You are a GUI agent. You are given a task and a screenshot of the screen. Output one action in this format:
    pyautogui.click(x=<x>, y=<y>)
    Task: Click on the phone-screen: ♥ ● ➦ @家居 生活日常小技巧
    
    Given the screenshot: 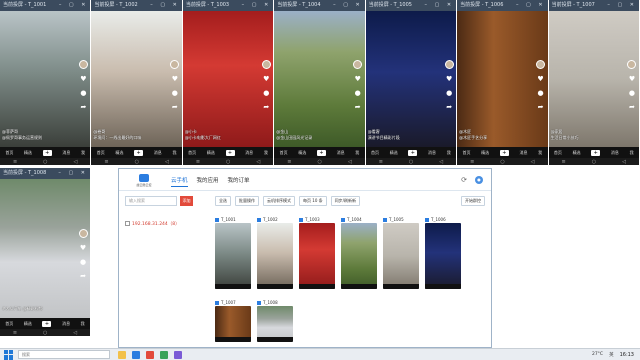 What is the action you would take?
    pyautogui.click(x=593, y=79)
    